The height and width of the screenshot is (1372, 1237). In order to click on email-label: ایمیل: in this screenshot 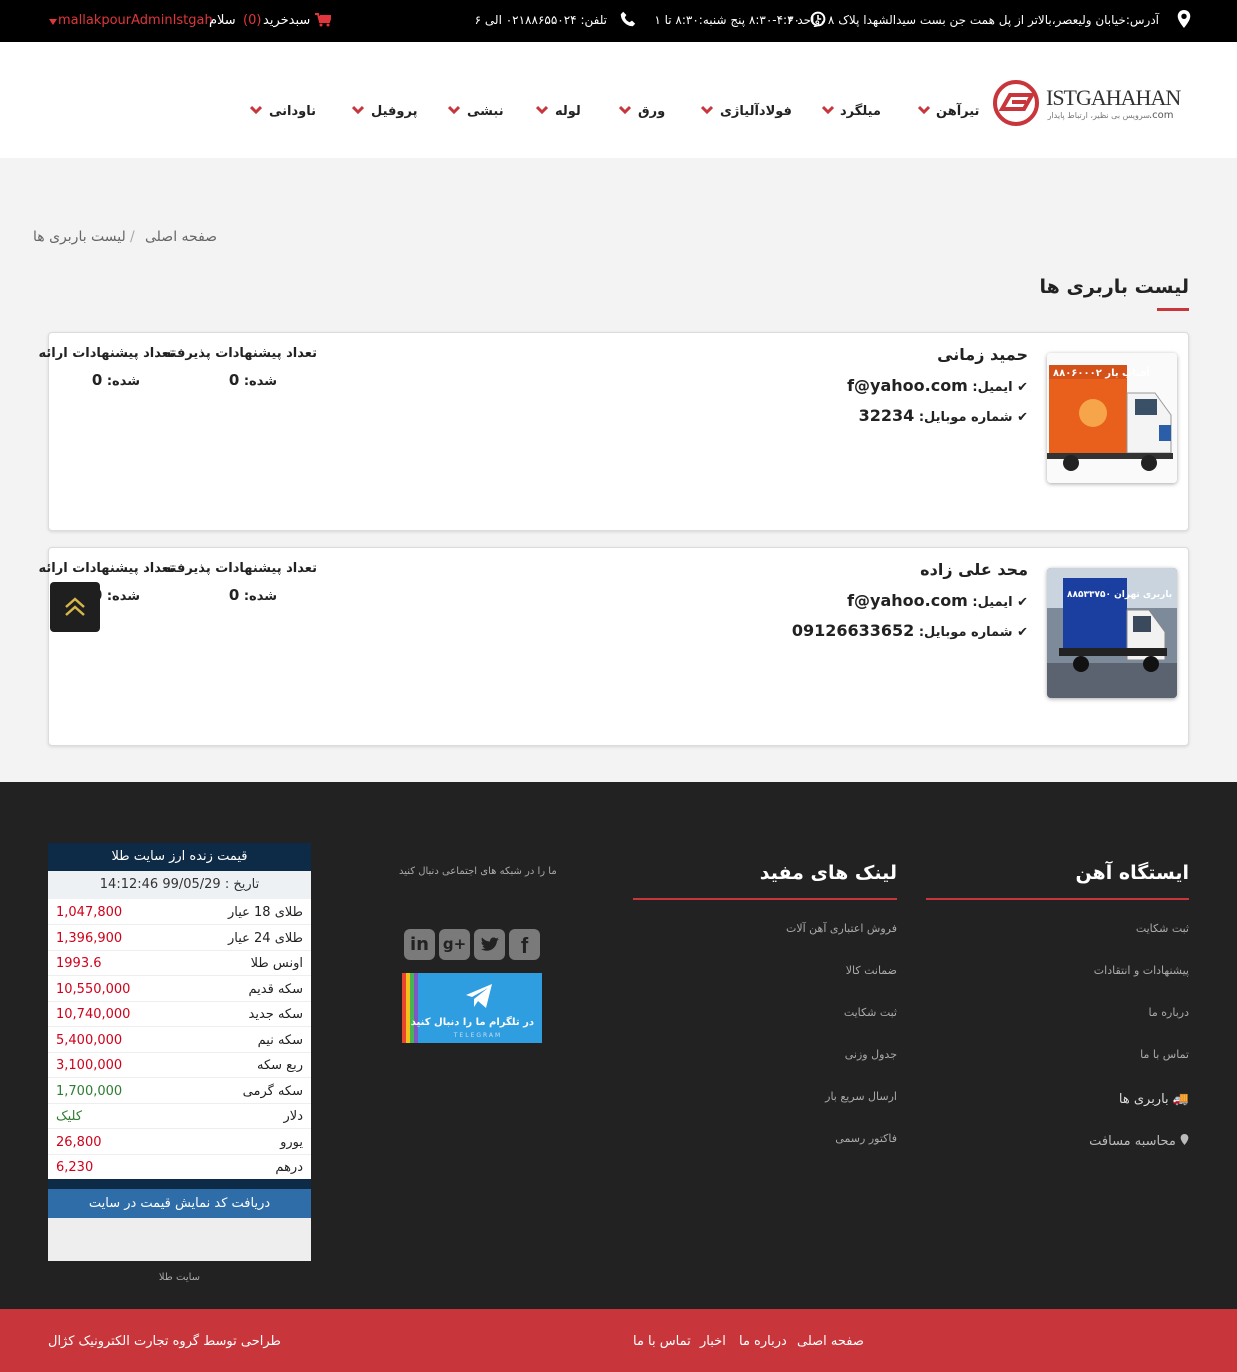, I will do `click(992, 602)`.